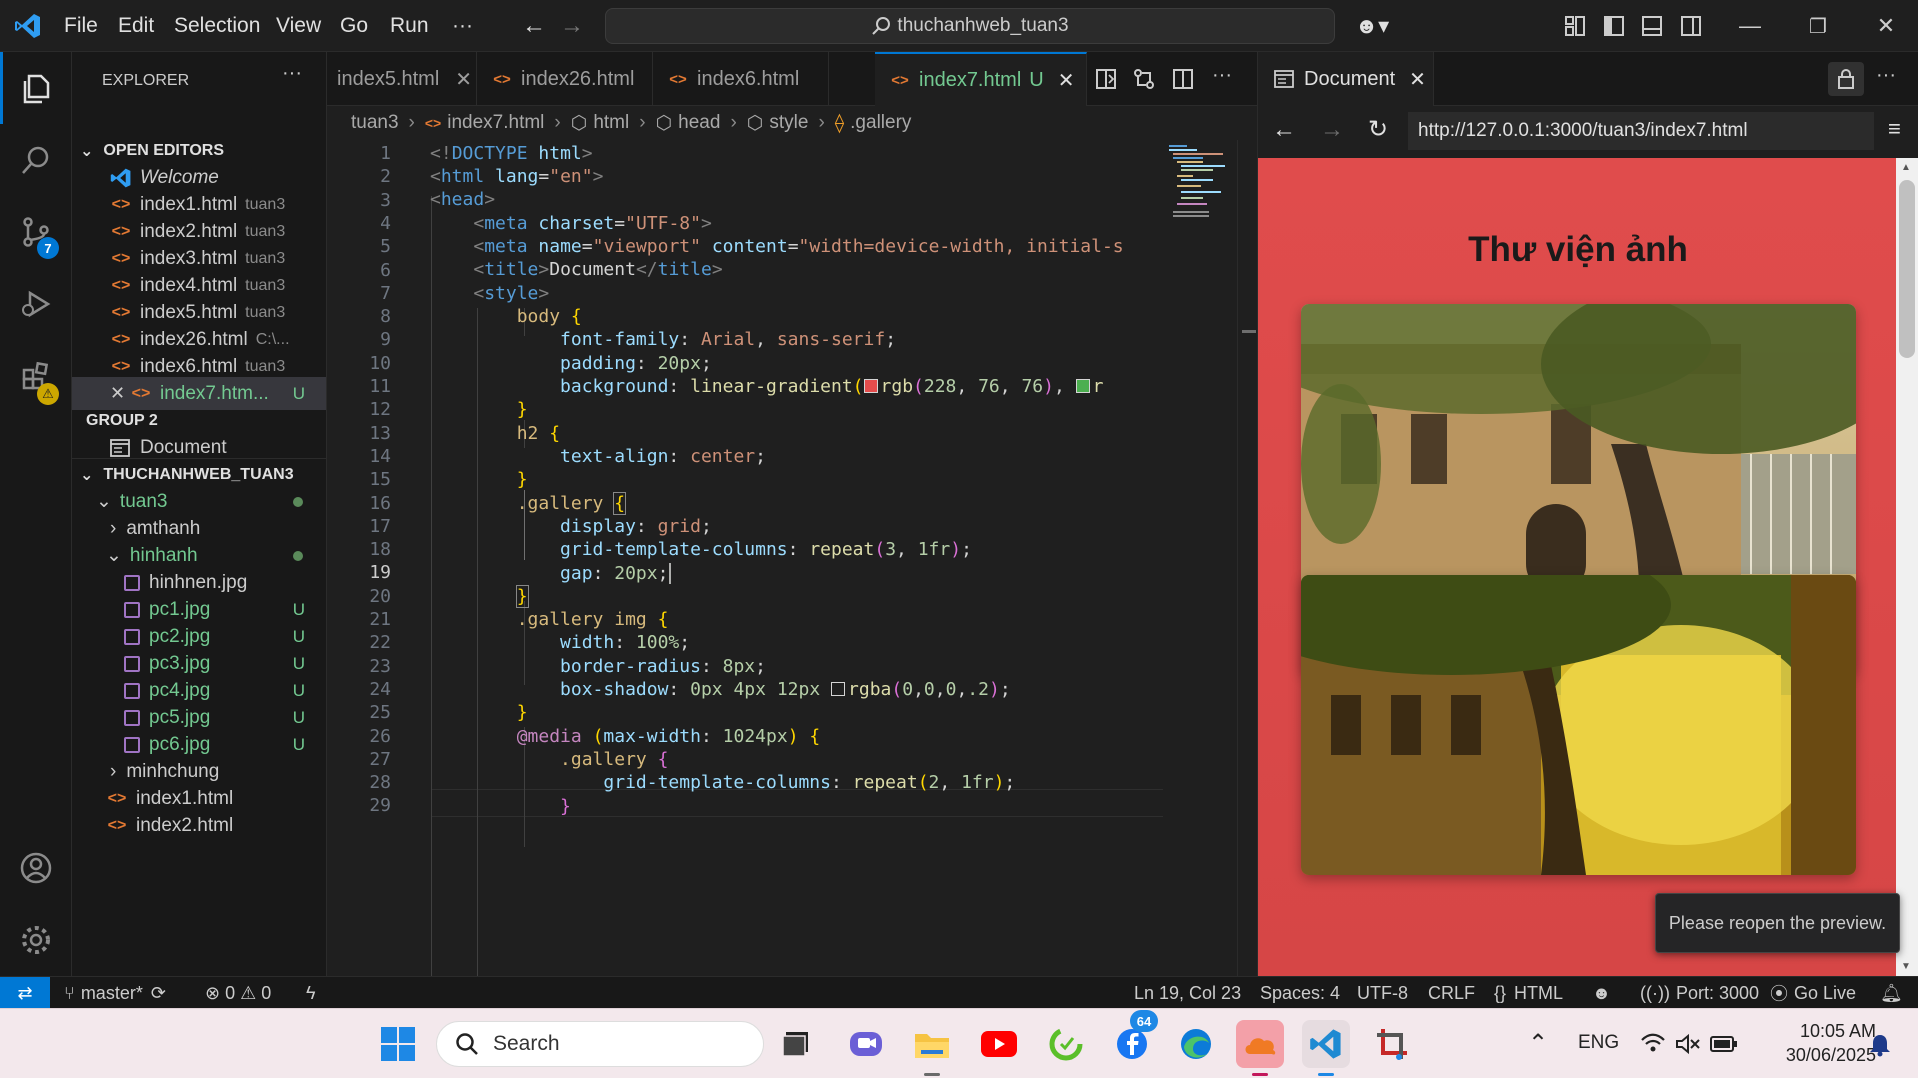  What do you see at coordinates (375, 123) in the screenshot?
I see `breadcrumb-item: tuan3` at bounding box center [375, 123].